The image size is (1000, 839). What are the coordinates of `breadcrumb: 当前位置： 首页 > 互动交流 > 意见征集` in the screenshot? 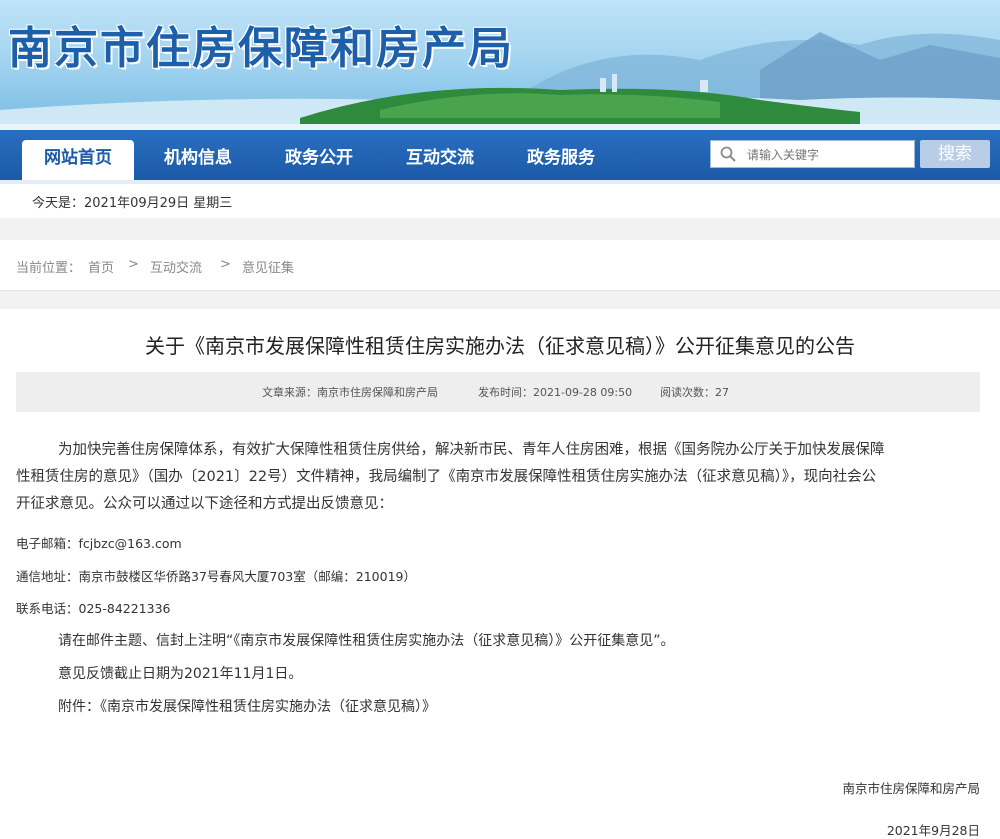 It's located at (500, 265).